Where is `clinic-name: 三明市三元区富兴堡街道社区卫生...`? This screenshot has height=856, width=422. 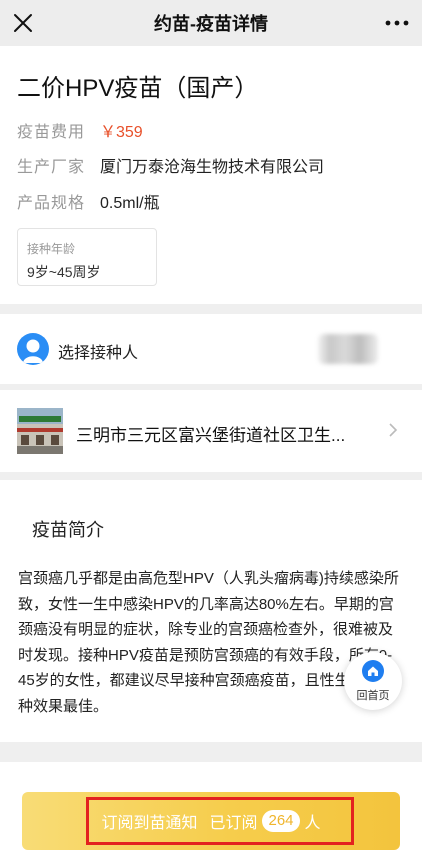
clinic-name: 三明市三元区富兴堡街道社区卫生... is located at coordinates (211, 435).